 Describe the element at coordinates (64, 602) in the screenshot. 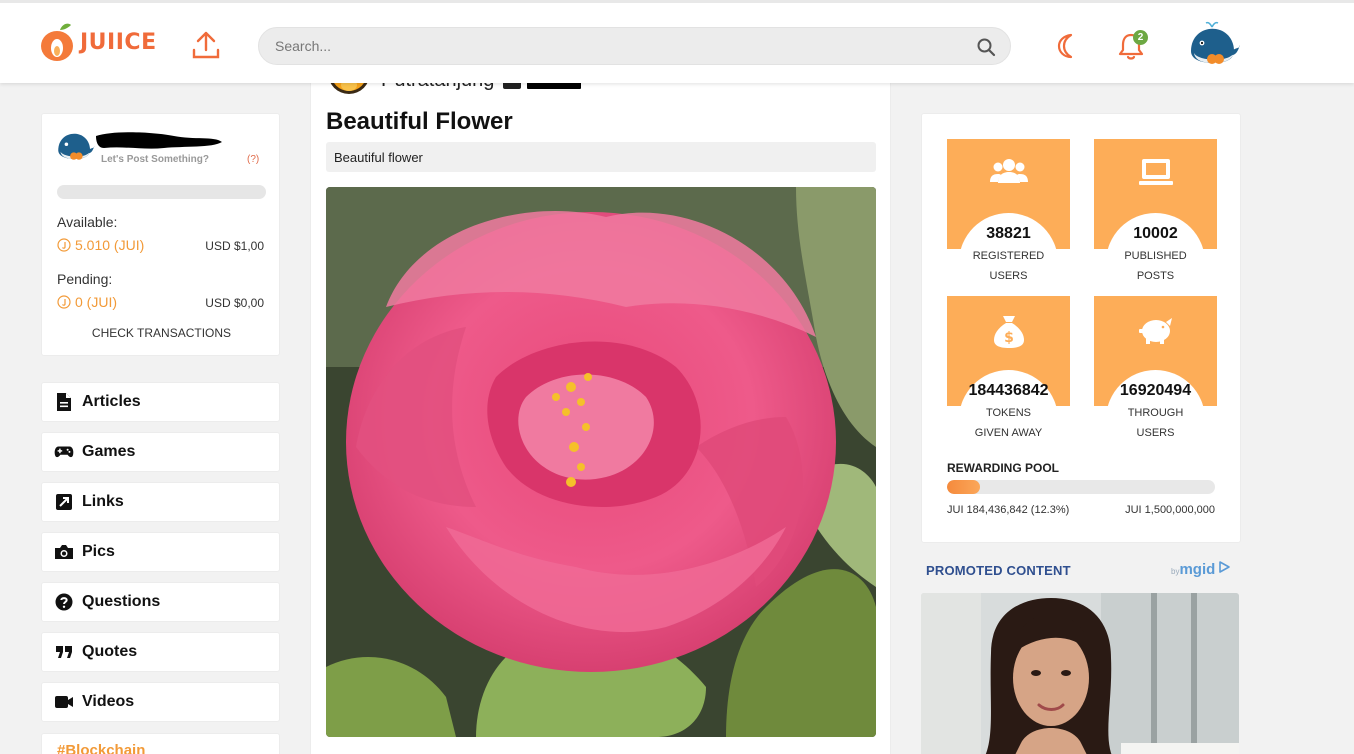

I see `question-icon` at that location.